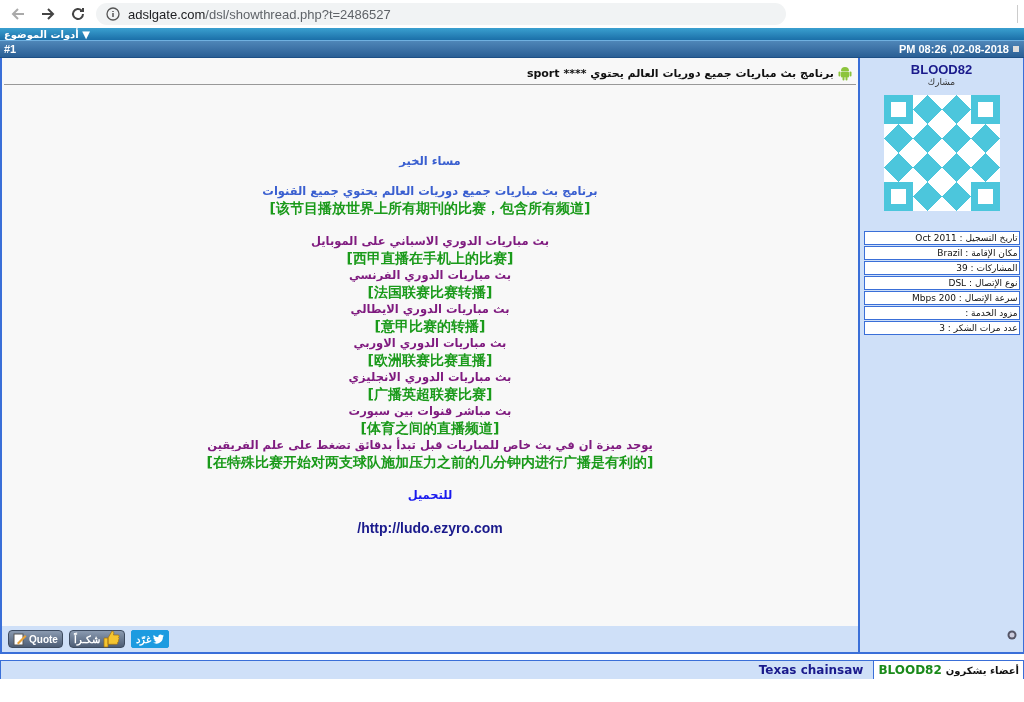  What do you see at coordinates (430, 258) in the screenshot?
I see `post-text-line: [西甲直播在手机上的比赛]` at bounding box center [430, 258].